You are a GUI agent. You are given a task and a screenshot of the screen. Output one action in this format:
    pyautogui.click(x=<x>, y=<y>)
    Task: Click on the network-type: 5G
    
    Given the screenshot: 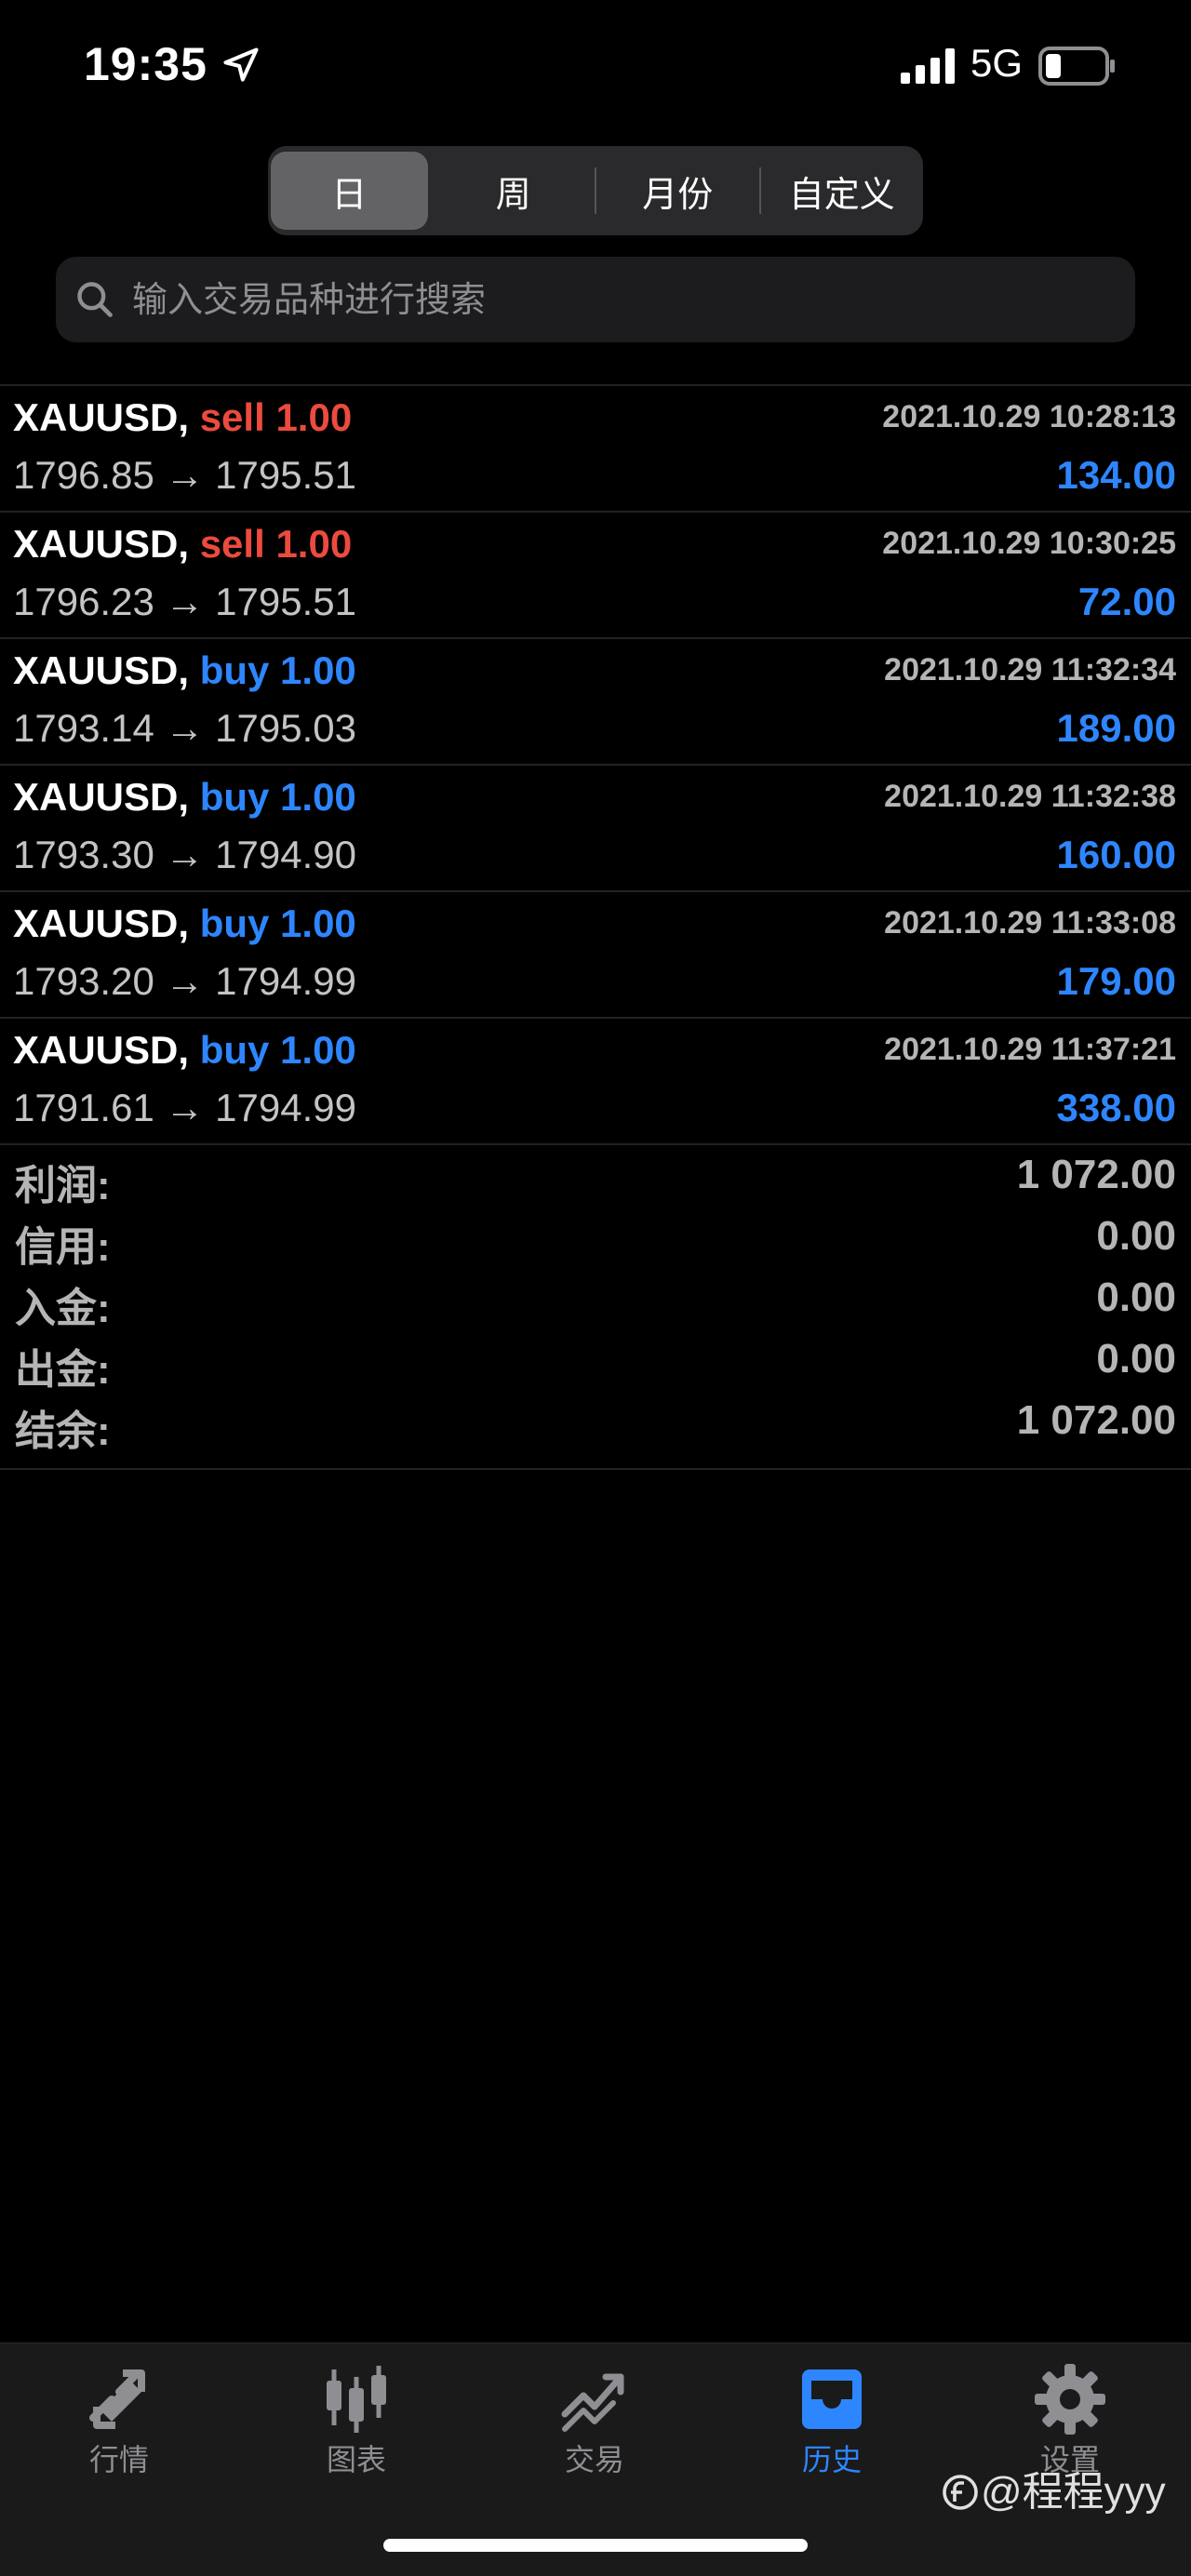 What is the action you would take?
    pyautogui.click(x=997, y=63)
    